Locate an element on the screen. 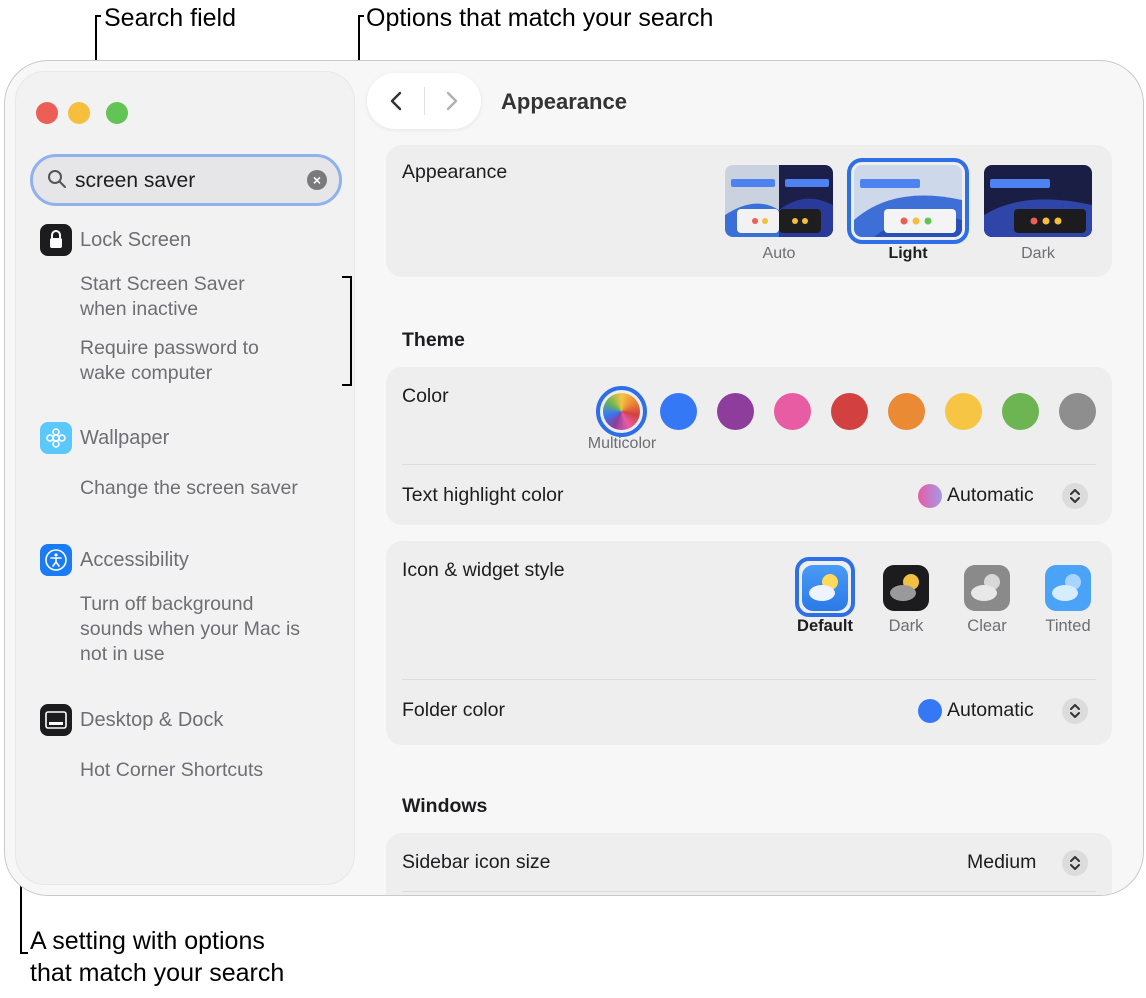 The image size is (1146, 998). sidebar-option-require-password: Require password to wake computer is located at coordinates (169, 361).